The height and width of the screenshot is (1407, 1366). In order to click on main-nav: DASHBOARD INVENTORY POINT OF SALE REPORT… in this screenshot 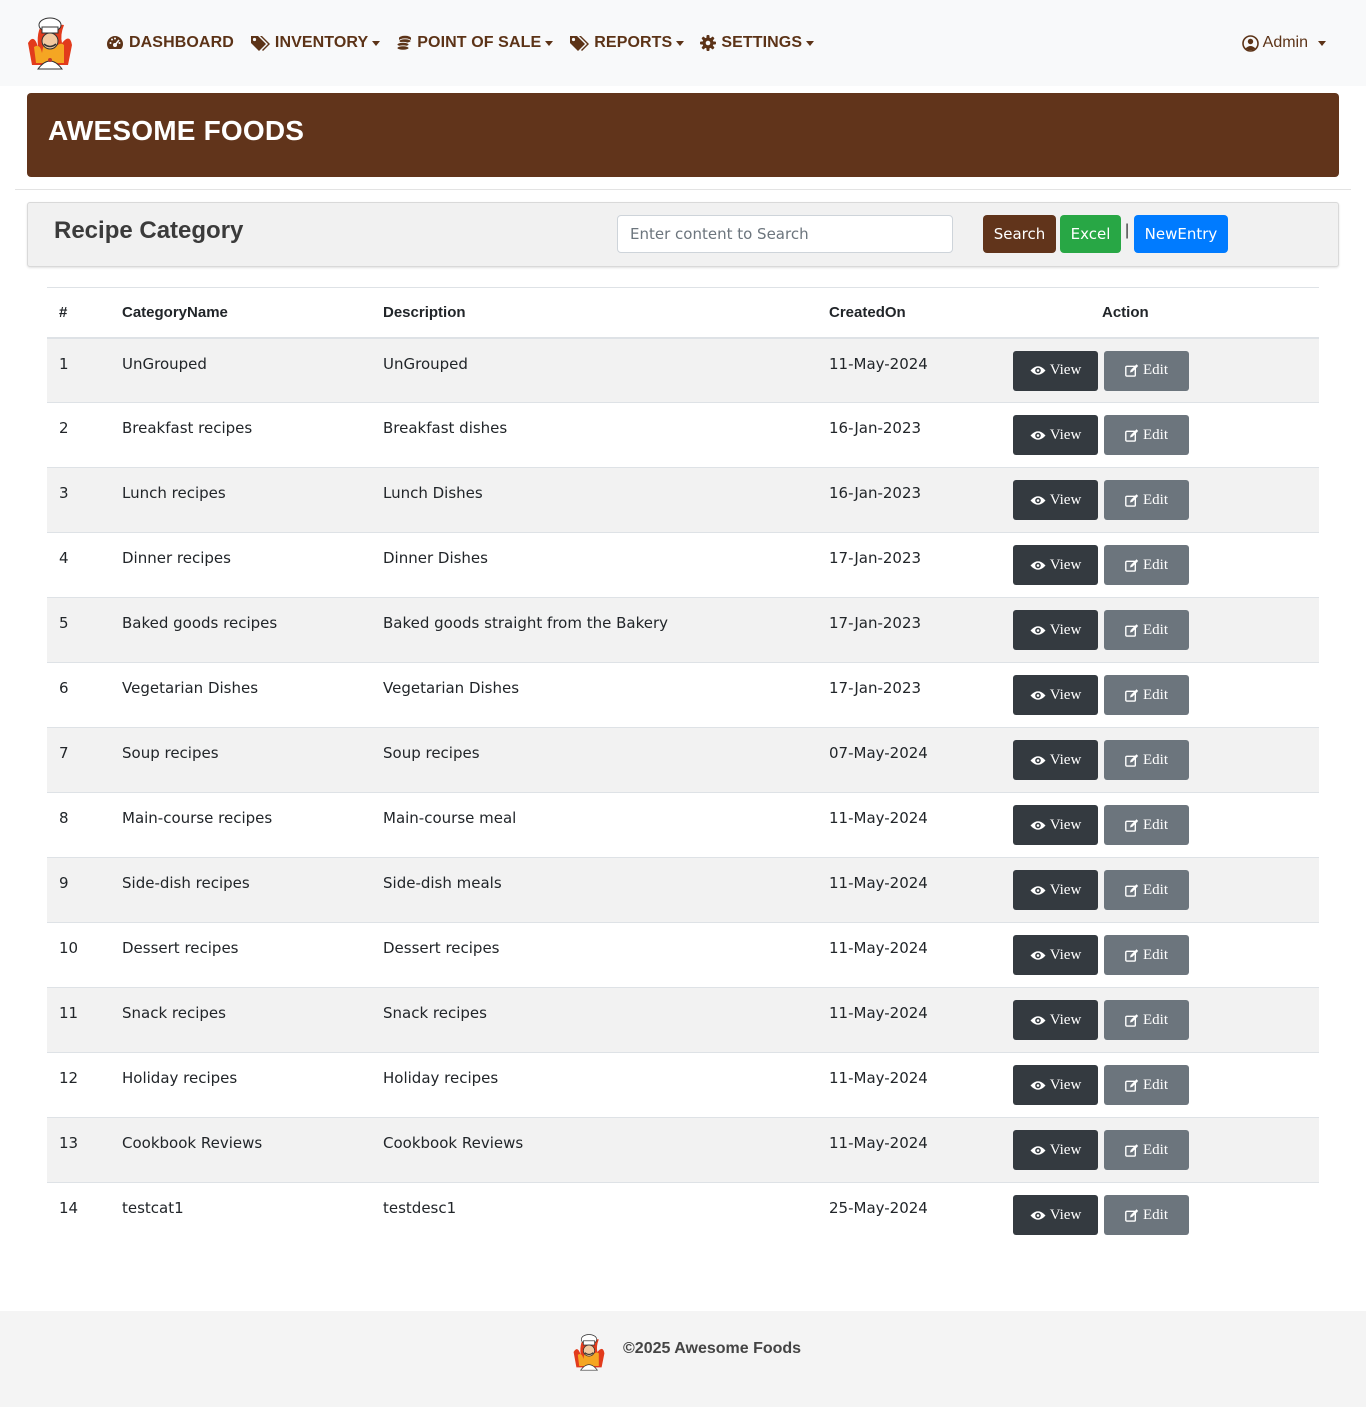, I will do `click(468, 43)`.